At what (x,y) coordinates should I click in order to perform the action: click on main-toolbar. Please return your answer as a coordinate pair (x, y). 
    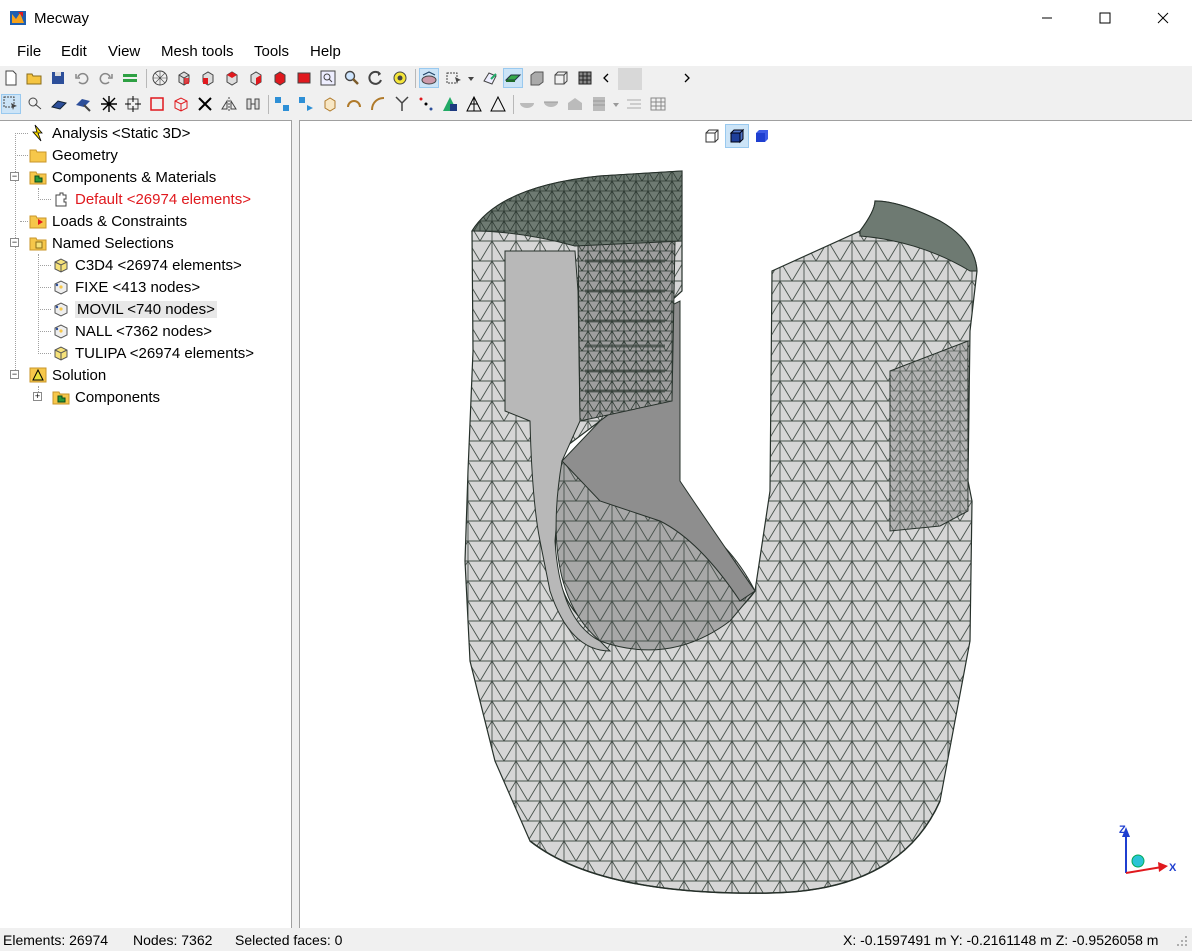
    Looking at the image, I should click on (596, 79).